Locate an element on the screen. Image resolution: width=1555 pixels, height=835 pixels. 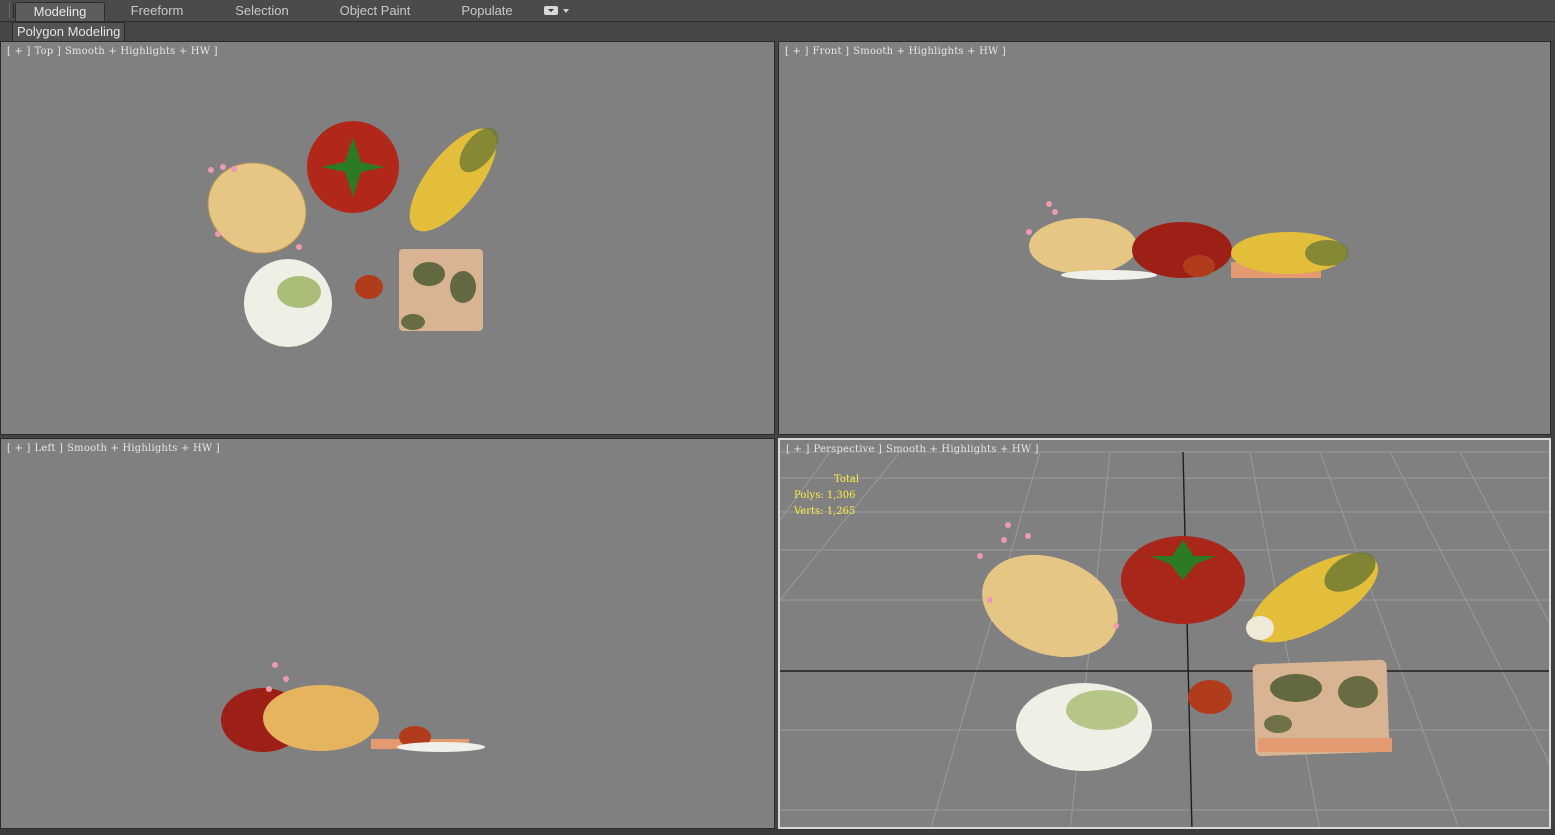
tomato-object is located at coordinates (1182, 250).